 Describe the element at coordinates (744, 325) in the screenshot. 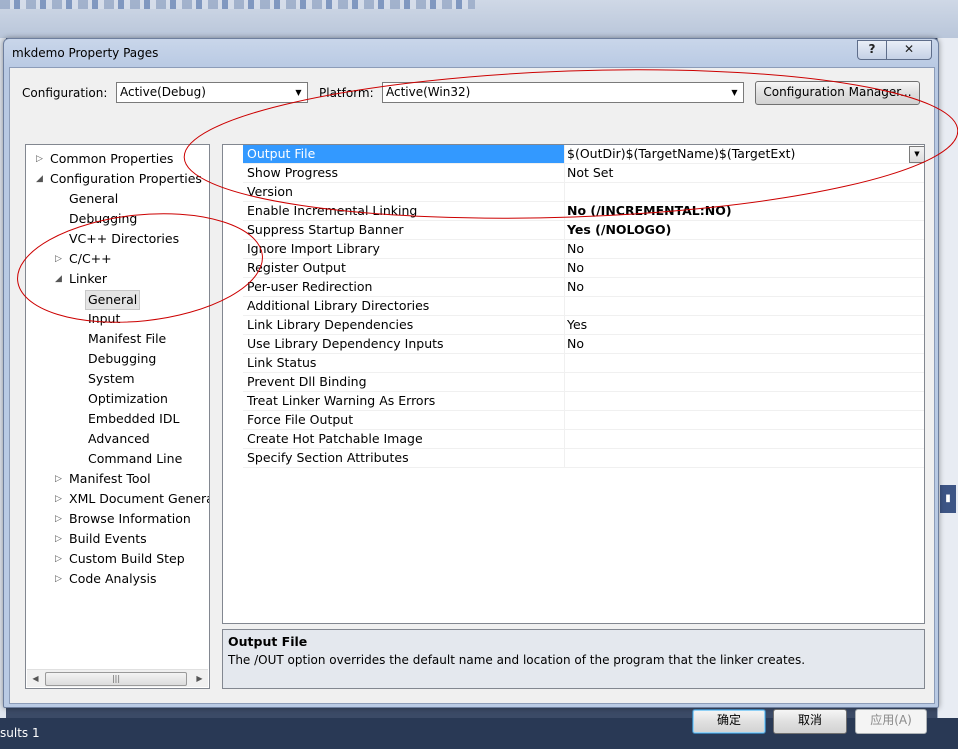

I see `property-value: Yes` at that location.